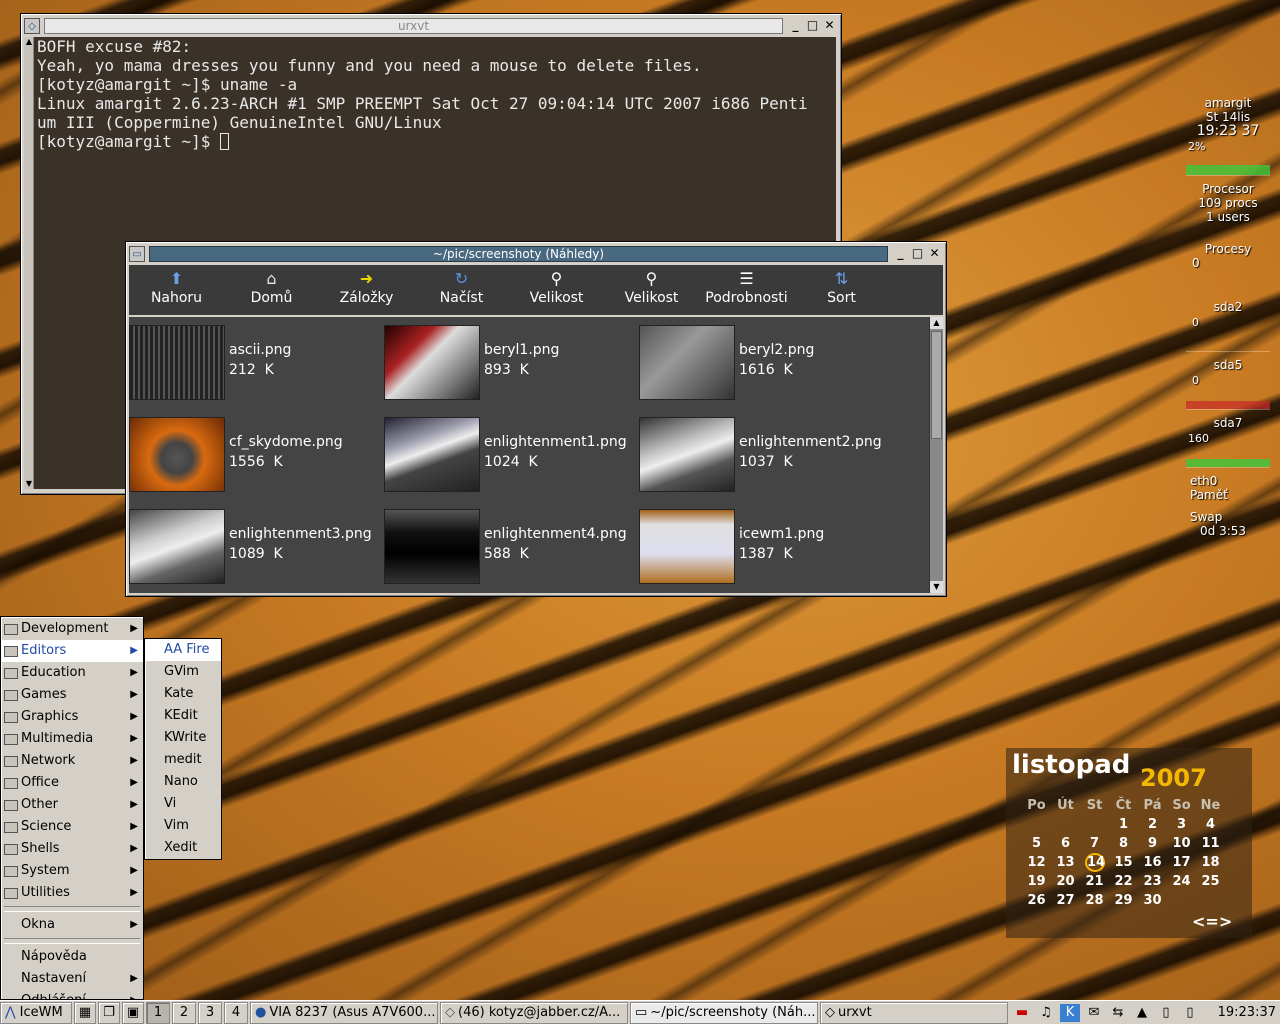 The image size is (1280, 1024). I want to click on file-item: beryl1.png 893 K, so click(511, 361).